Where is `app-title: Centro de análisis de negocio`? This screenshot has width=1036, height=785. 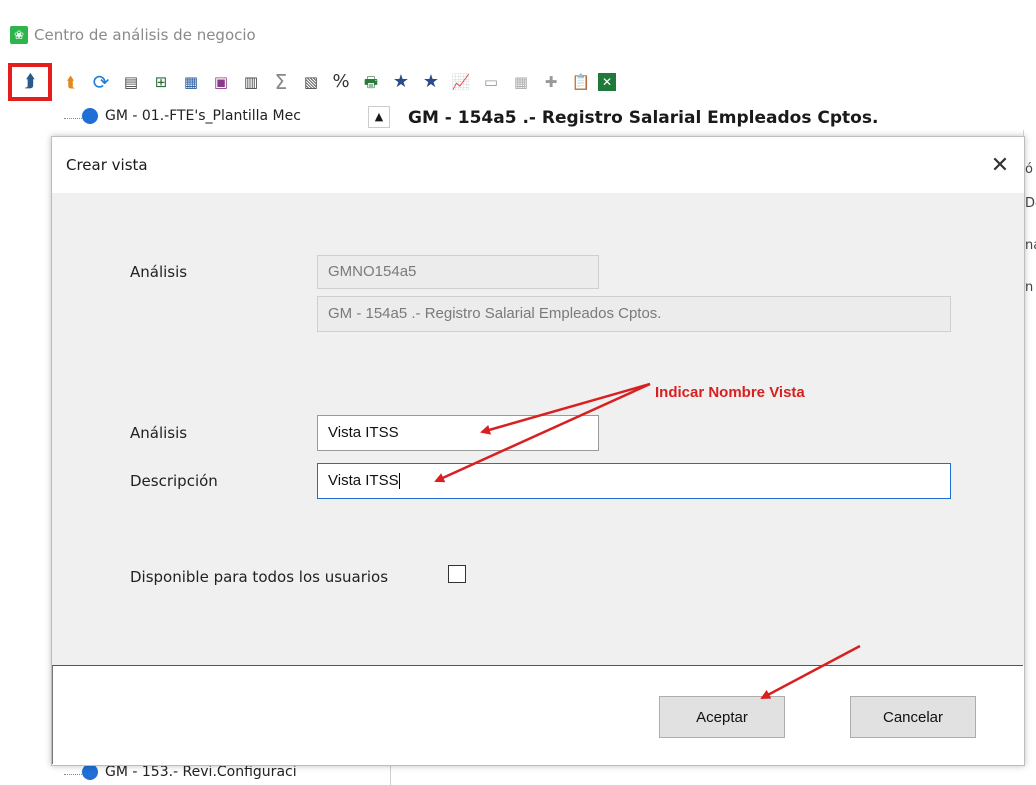 app-title: Centro de análisis de negocio is located at coordinates (145, 35).